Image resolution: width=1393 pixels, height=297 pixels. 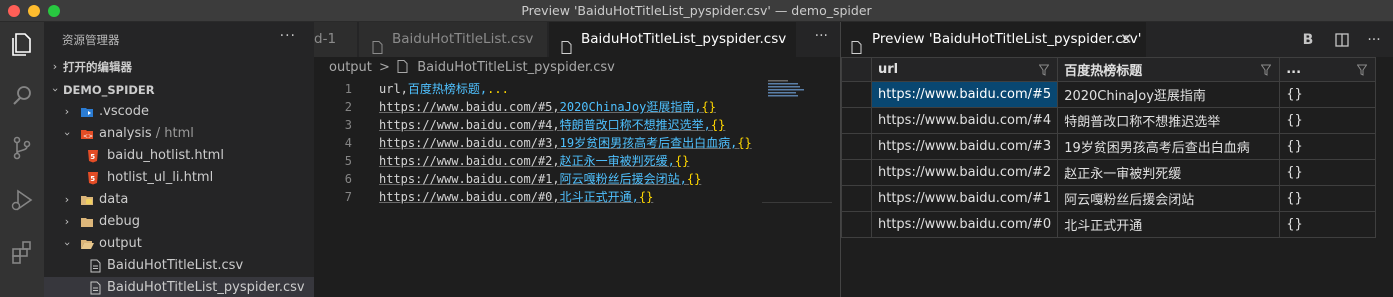 What do you see at coordinates (179, 222) in the screenshot?
I see `tree-item-debug: › debug` at bounding box center [179, 222].